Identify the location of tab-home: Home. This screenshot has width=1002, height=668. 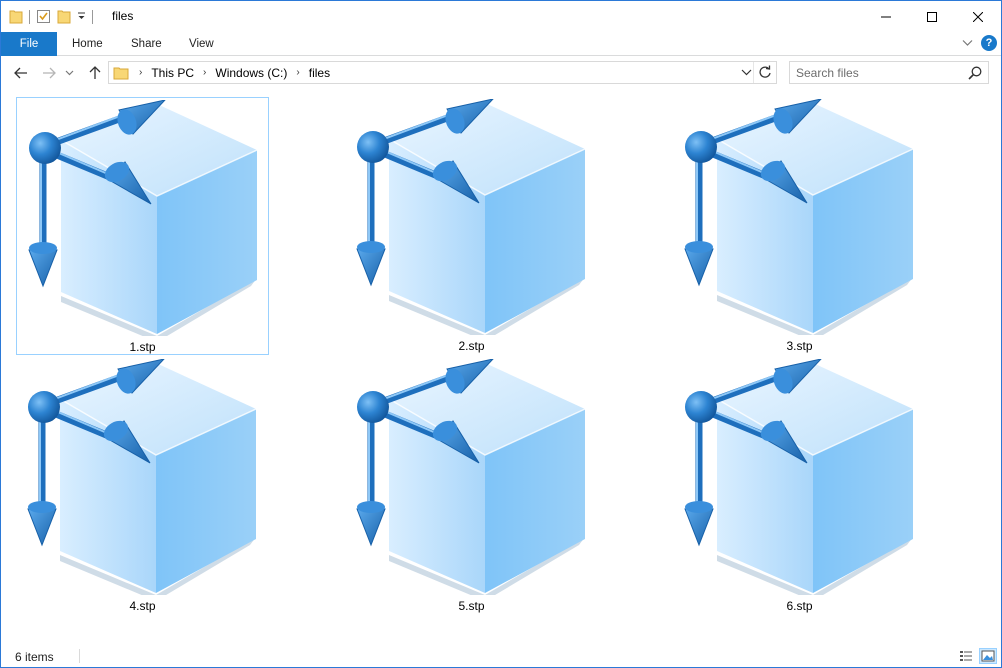
(87, 44).